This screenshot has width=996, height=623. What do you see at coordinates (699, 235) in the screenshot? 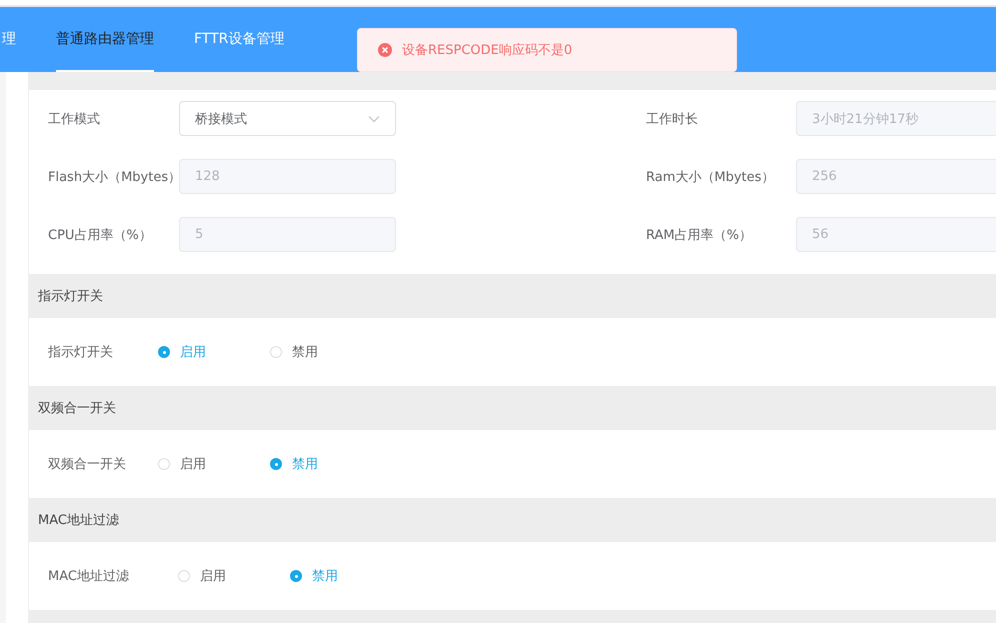
I see `field-label: RAM占用率（%）` at bounding box center [699, 235].